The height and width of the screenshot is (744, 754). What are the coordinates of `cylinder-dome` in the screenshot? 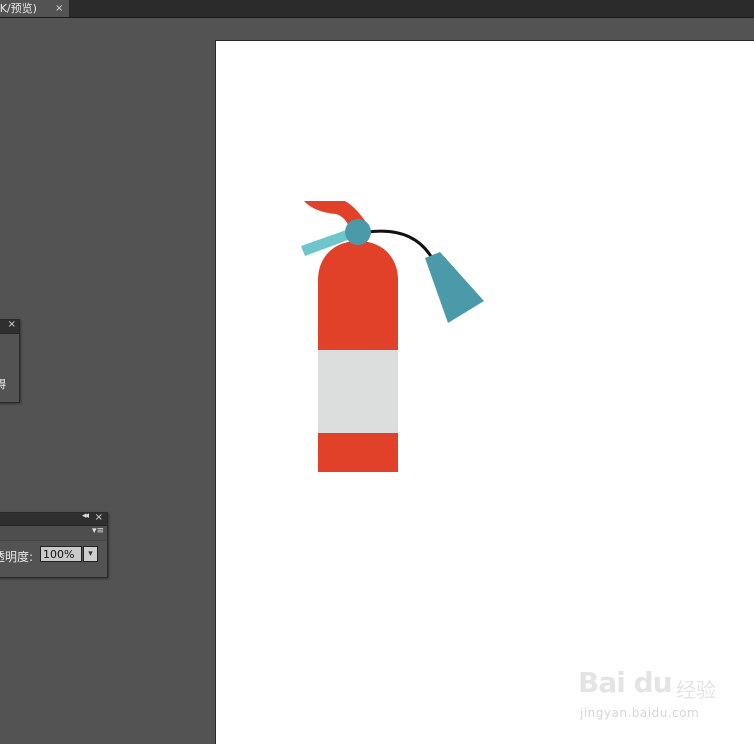 It's located at (358, 260).